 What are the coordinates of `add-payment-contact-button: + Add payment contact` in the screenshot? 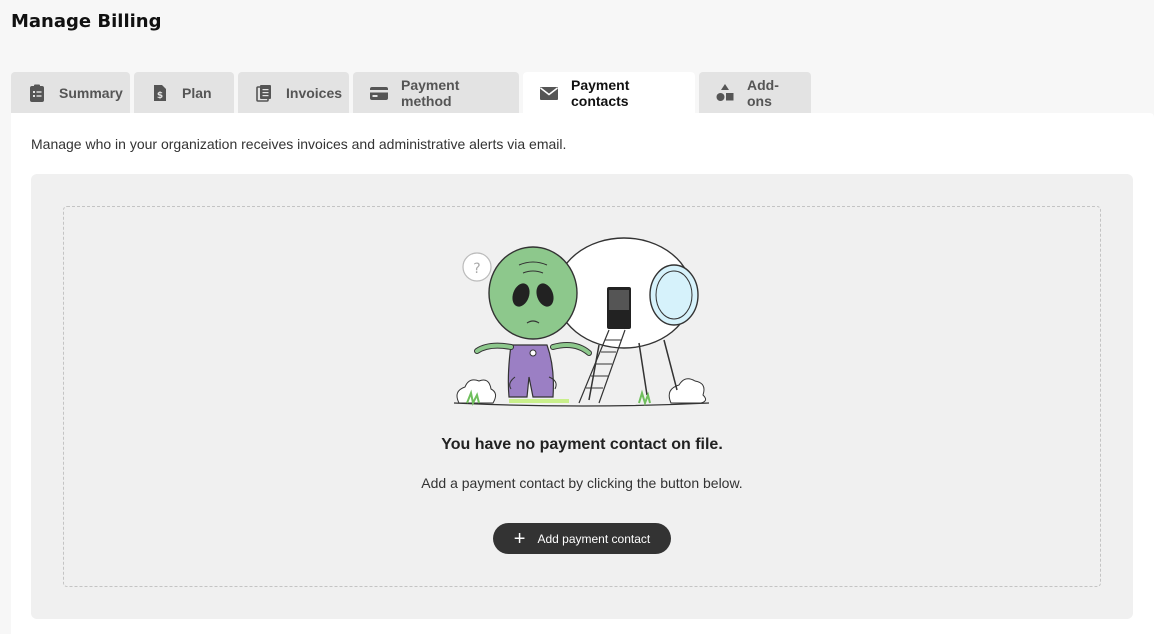 It's located at (582, 538).